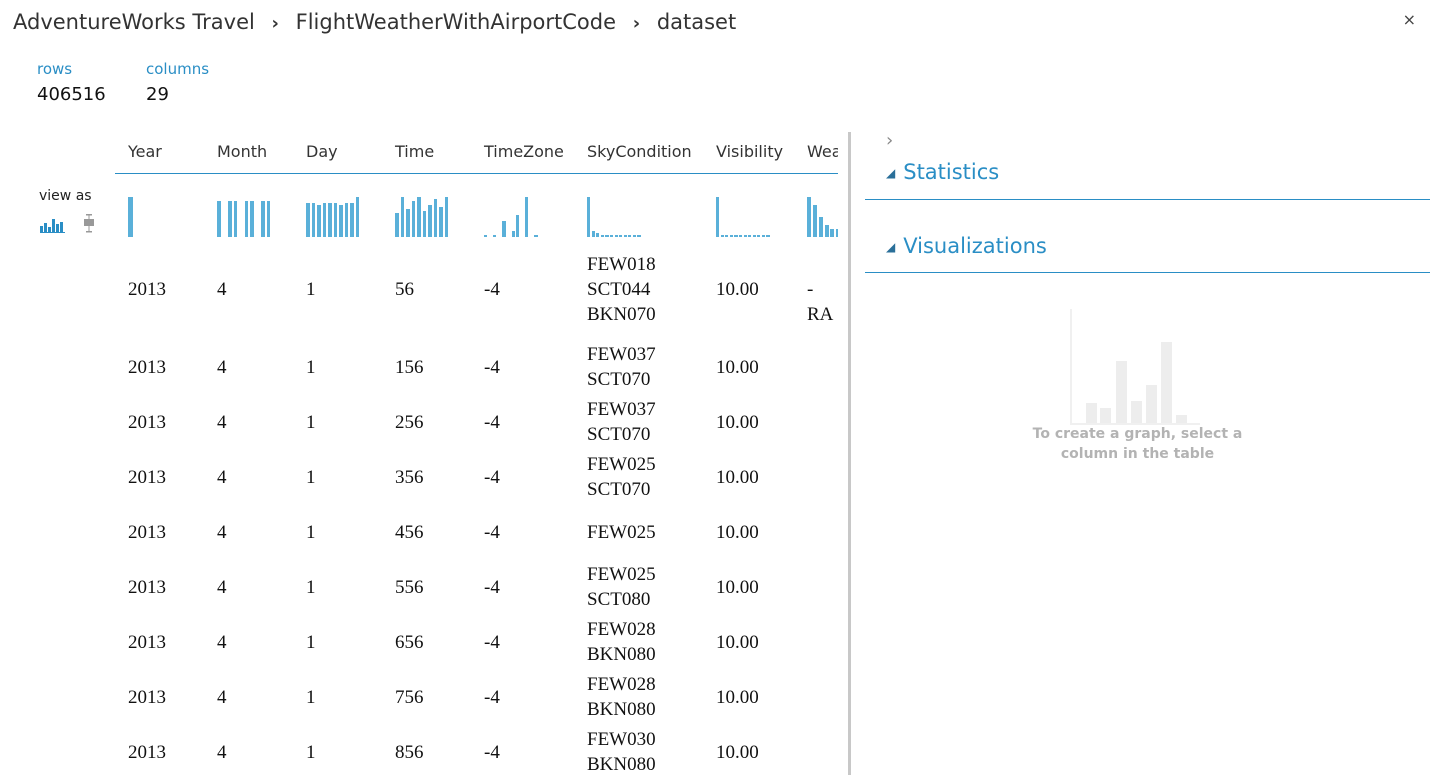  What do you see at coordinates (71, 82) in the screenshot?
I see `rows-stat: rows 406516` at bounding box center [71, 82].